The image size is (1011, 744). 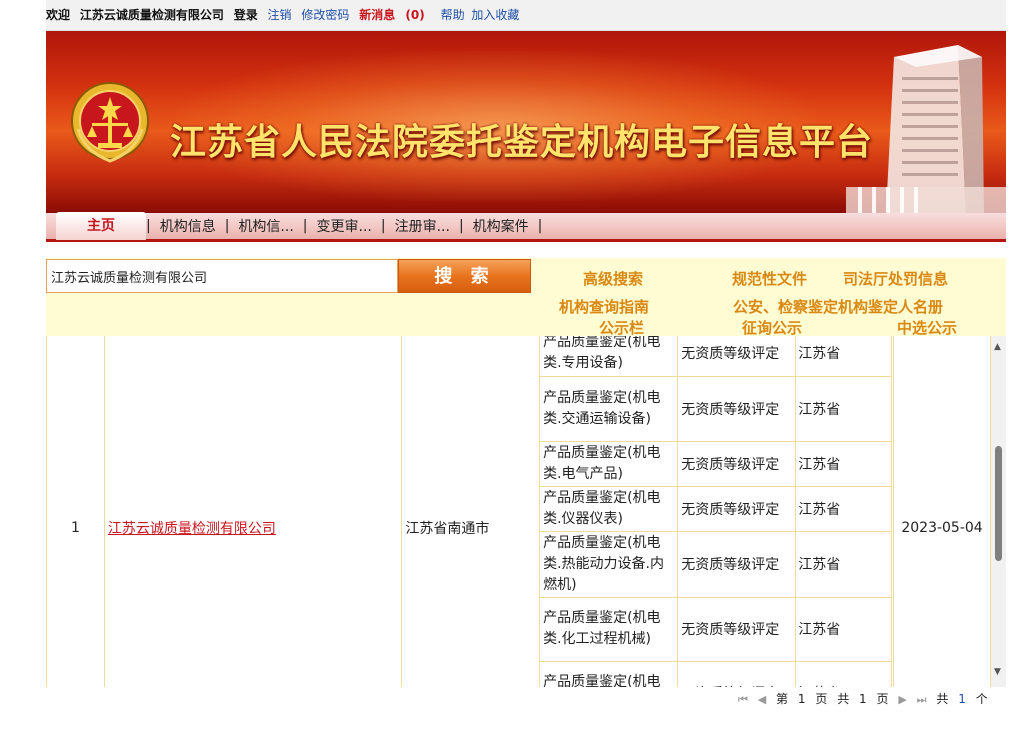 I want to click on org-query-guide-link: 机构查询指南, so click(x=604, y=306).